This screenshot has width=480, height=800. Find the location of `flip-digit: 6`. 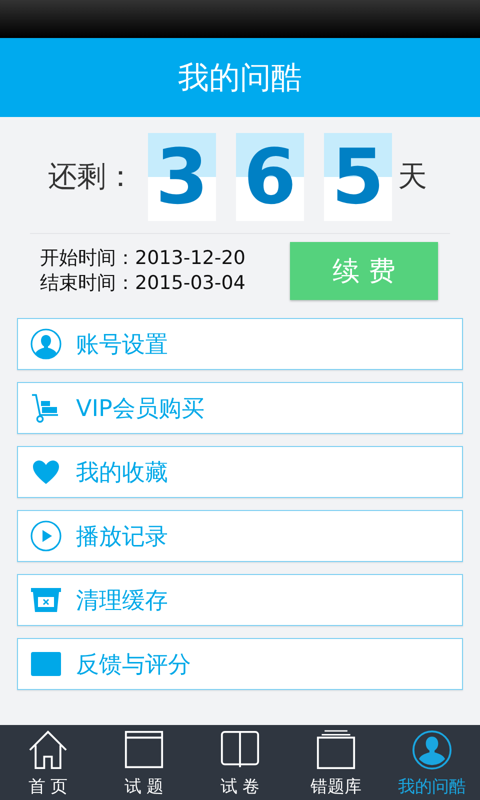

flip-digit: 6 is located at coordinates (270, 177).